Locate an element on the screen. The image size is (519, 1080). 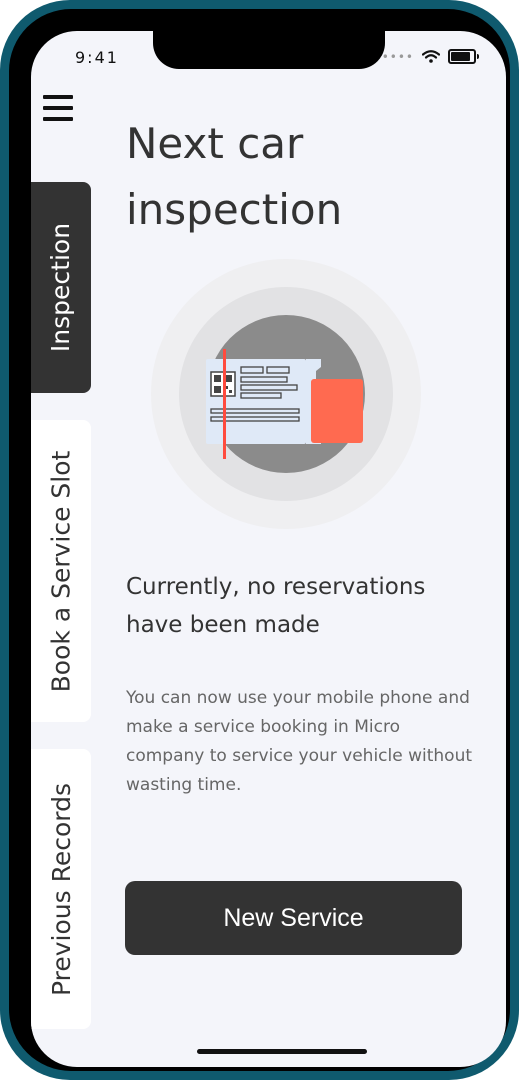
new-service-button: New Service is located at coordinates (293, 918).